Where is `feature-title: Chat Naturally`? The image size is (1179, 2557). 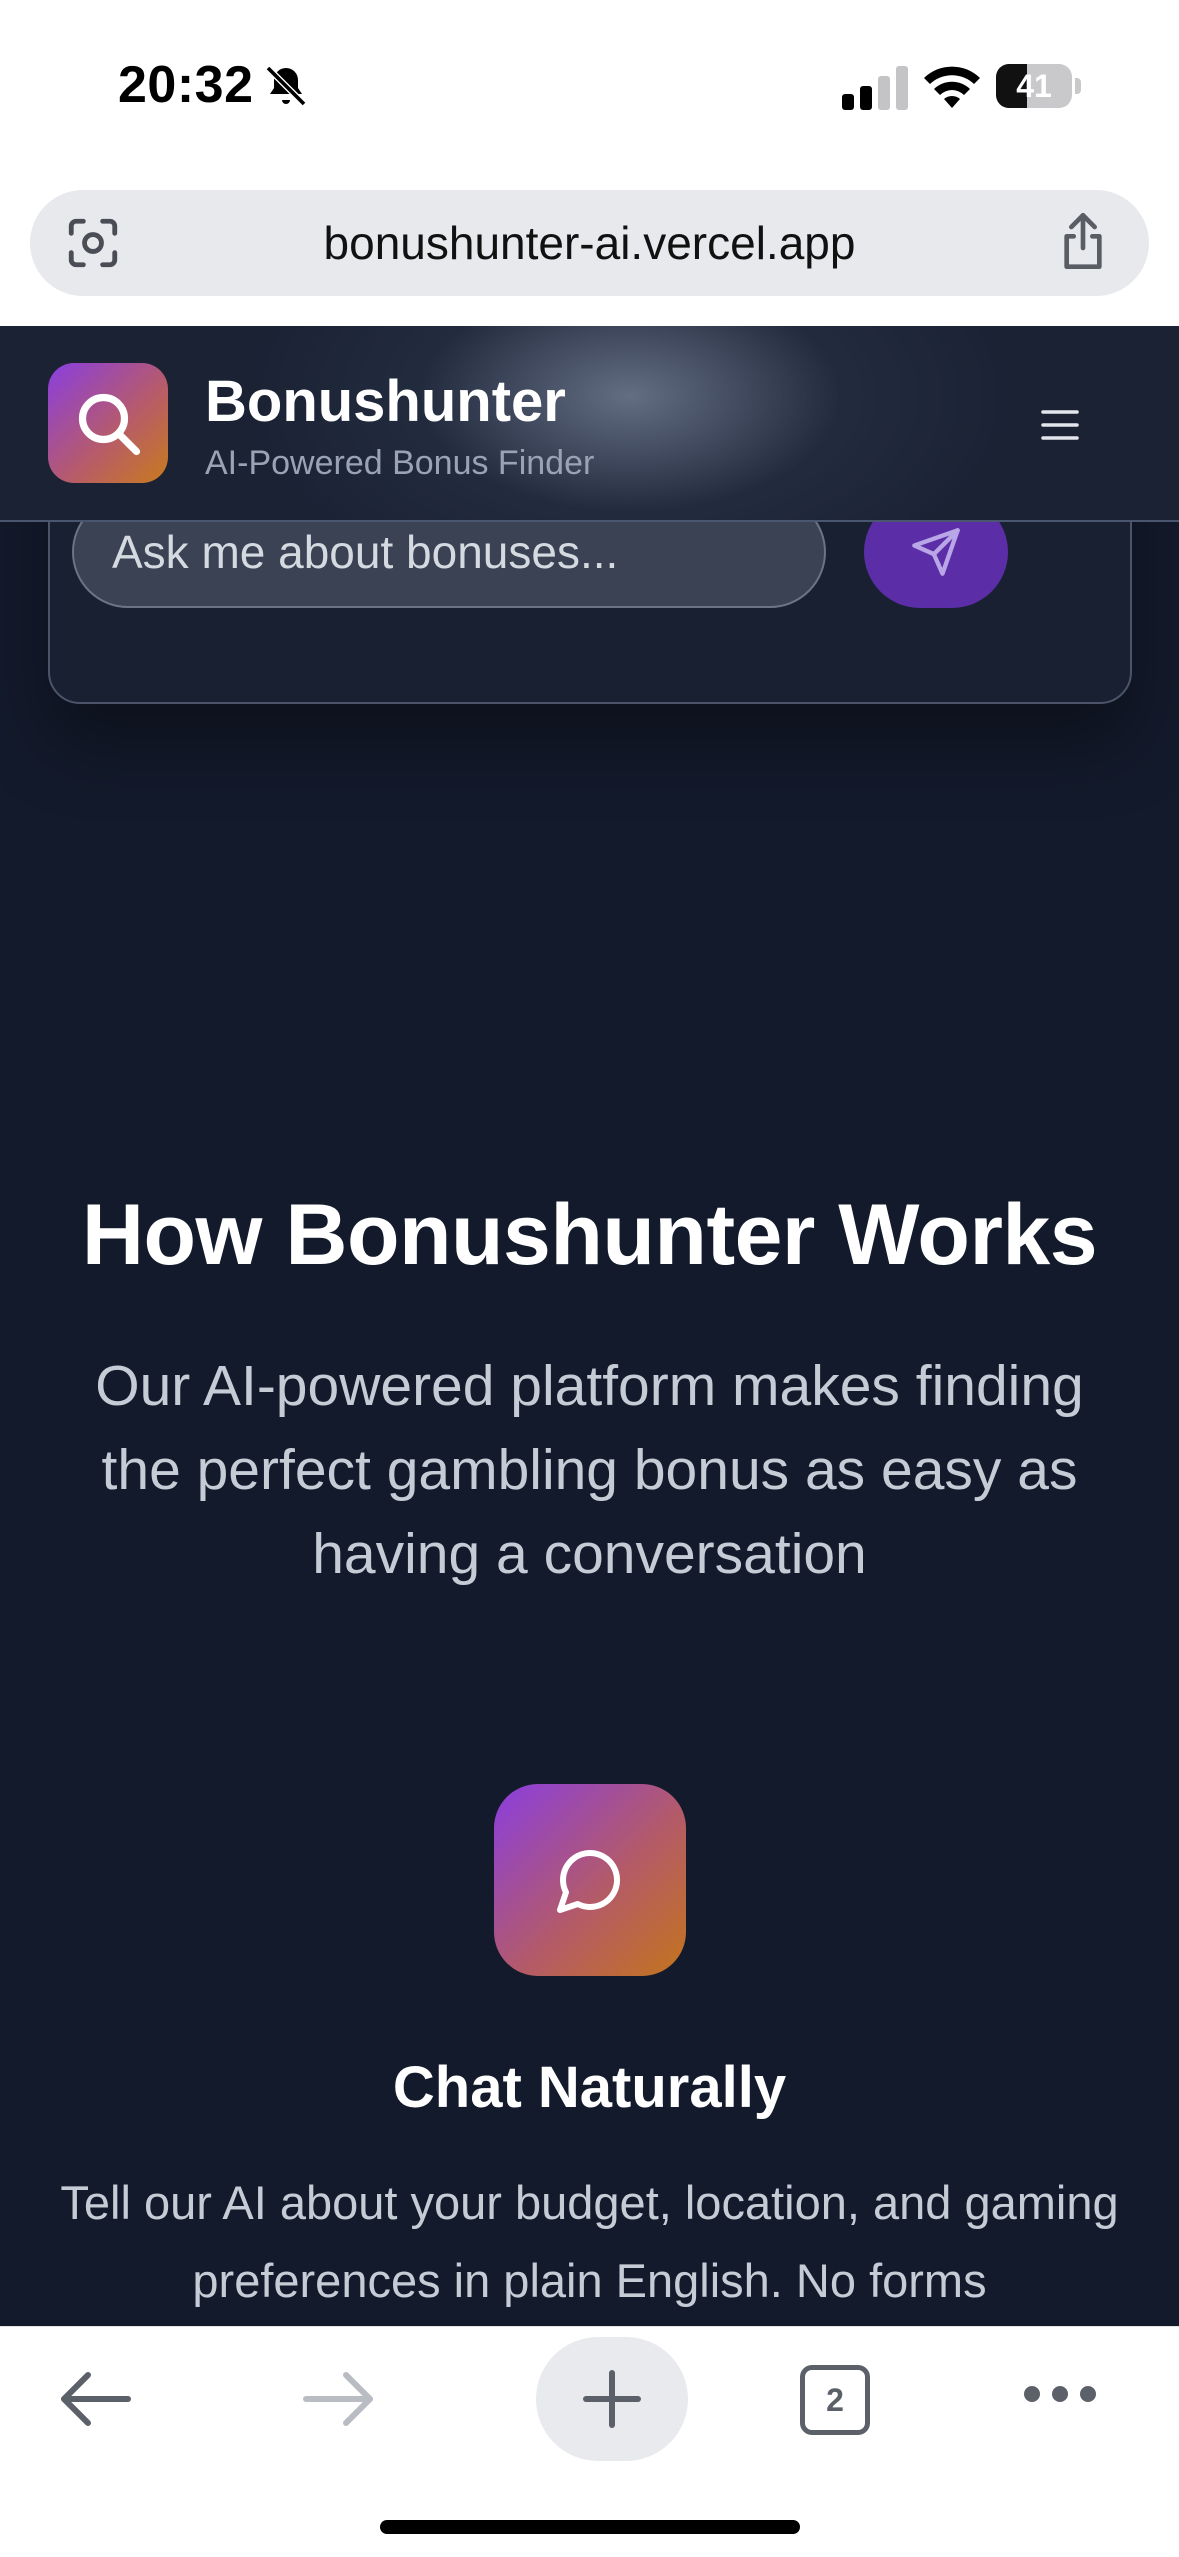
feature-title: Chat Naturally is located at coordinates (589, 2087).